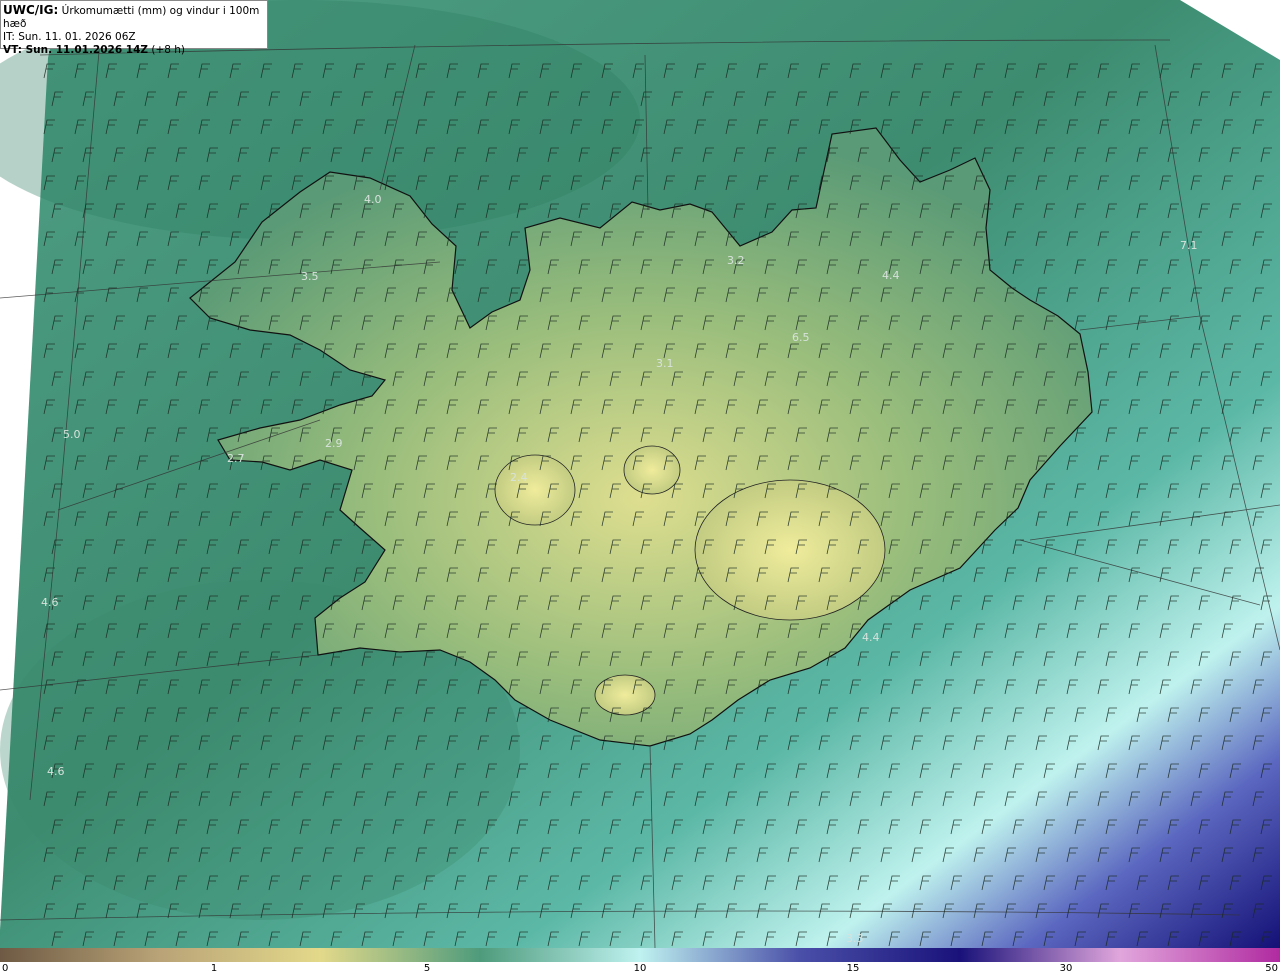 Image resolution: width=1280 pixels, height=978 pixels. Describe the element at coordinates (72, 434) in the screenshot. I see `value-label: 5.0` at that location.